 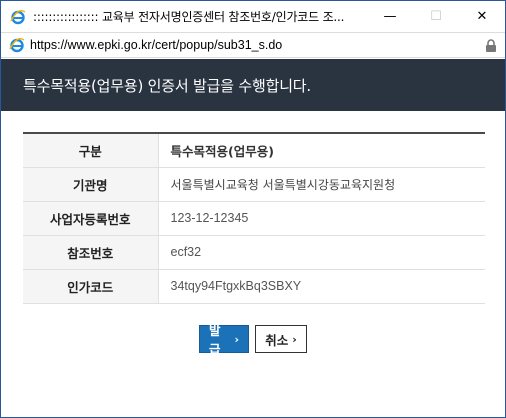 What do you see at coordinates (491, 45) in the screenshot?
I see `lock-icon` at bounding box center [491, 45].